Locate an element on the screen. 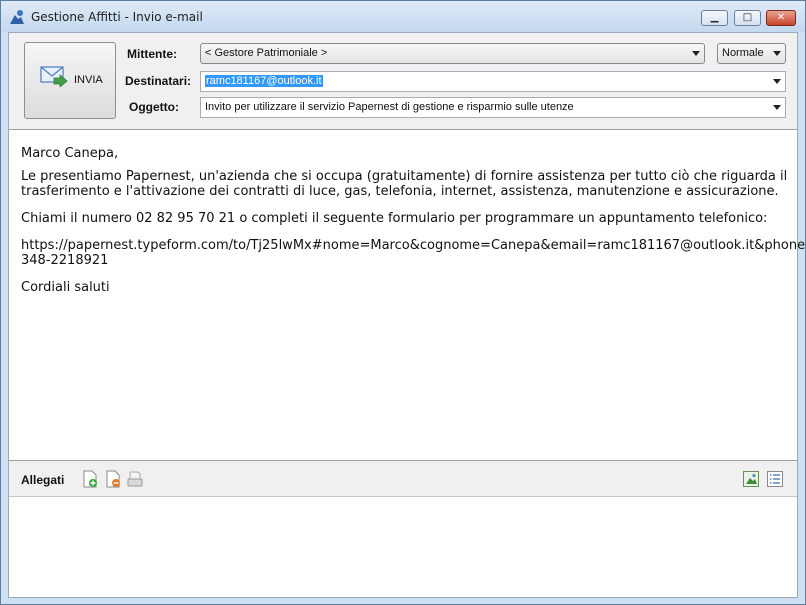 The width and height of the screenshot is (806, 605). message-link-line2: 348-2218921 is located at coordinates (65, 260).